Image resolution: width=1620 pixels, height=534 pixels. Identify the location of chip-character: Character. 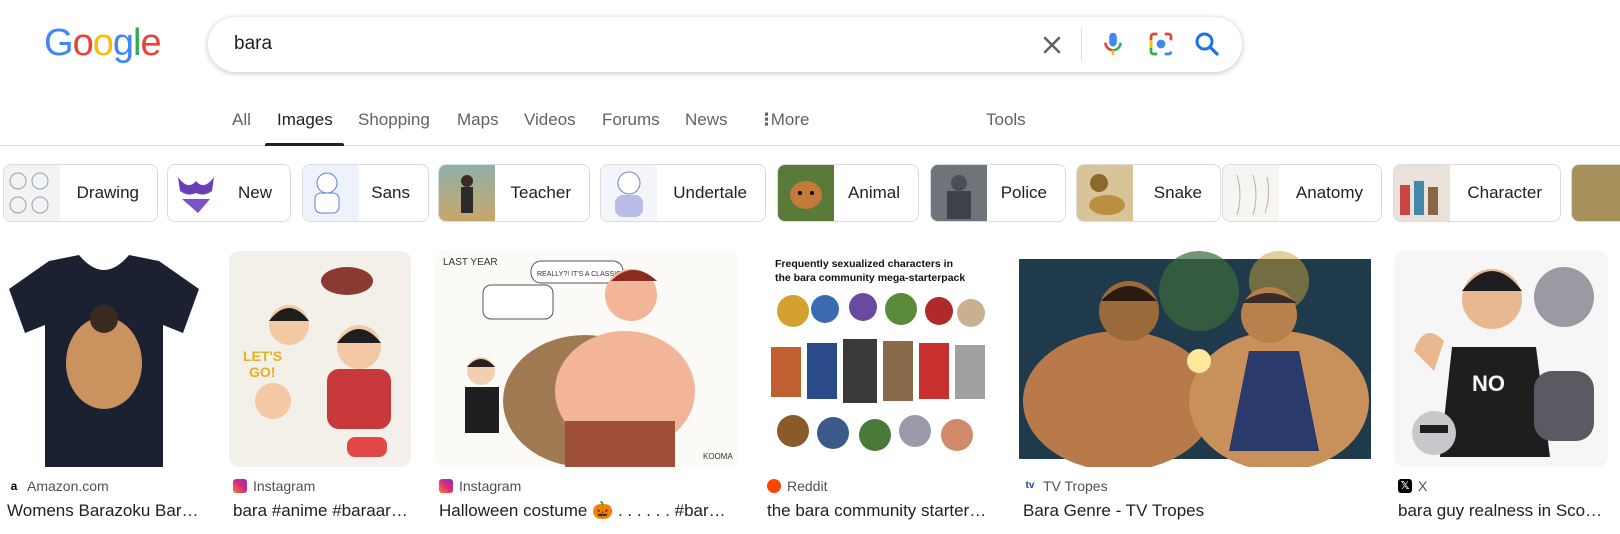
(1477, 193).